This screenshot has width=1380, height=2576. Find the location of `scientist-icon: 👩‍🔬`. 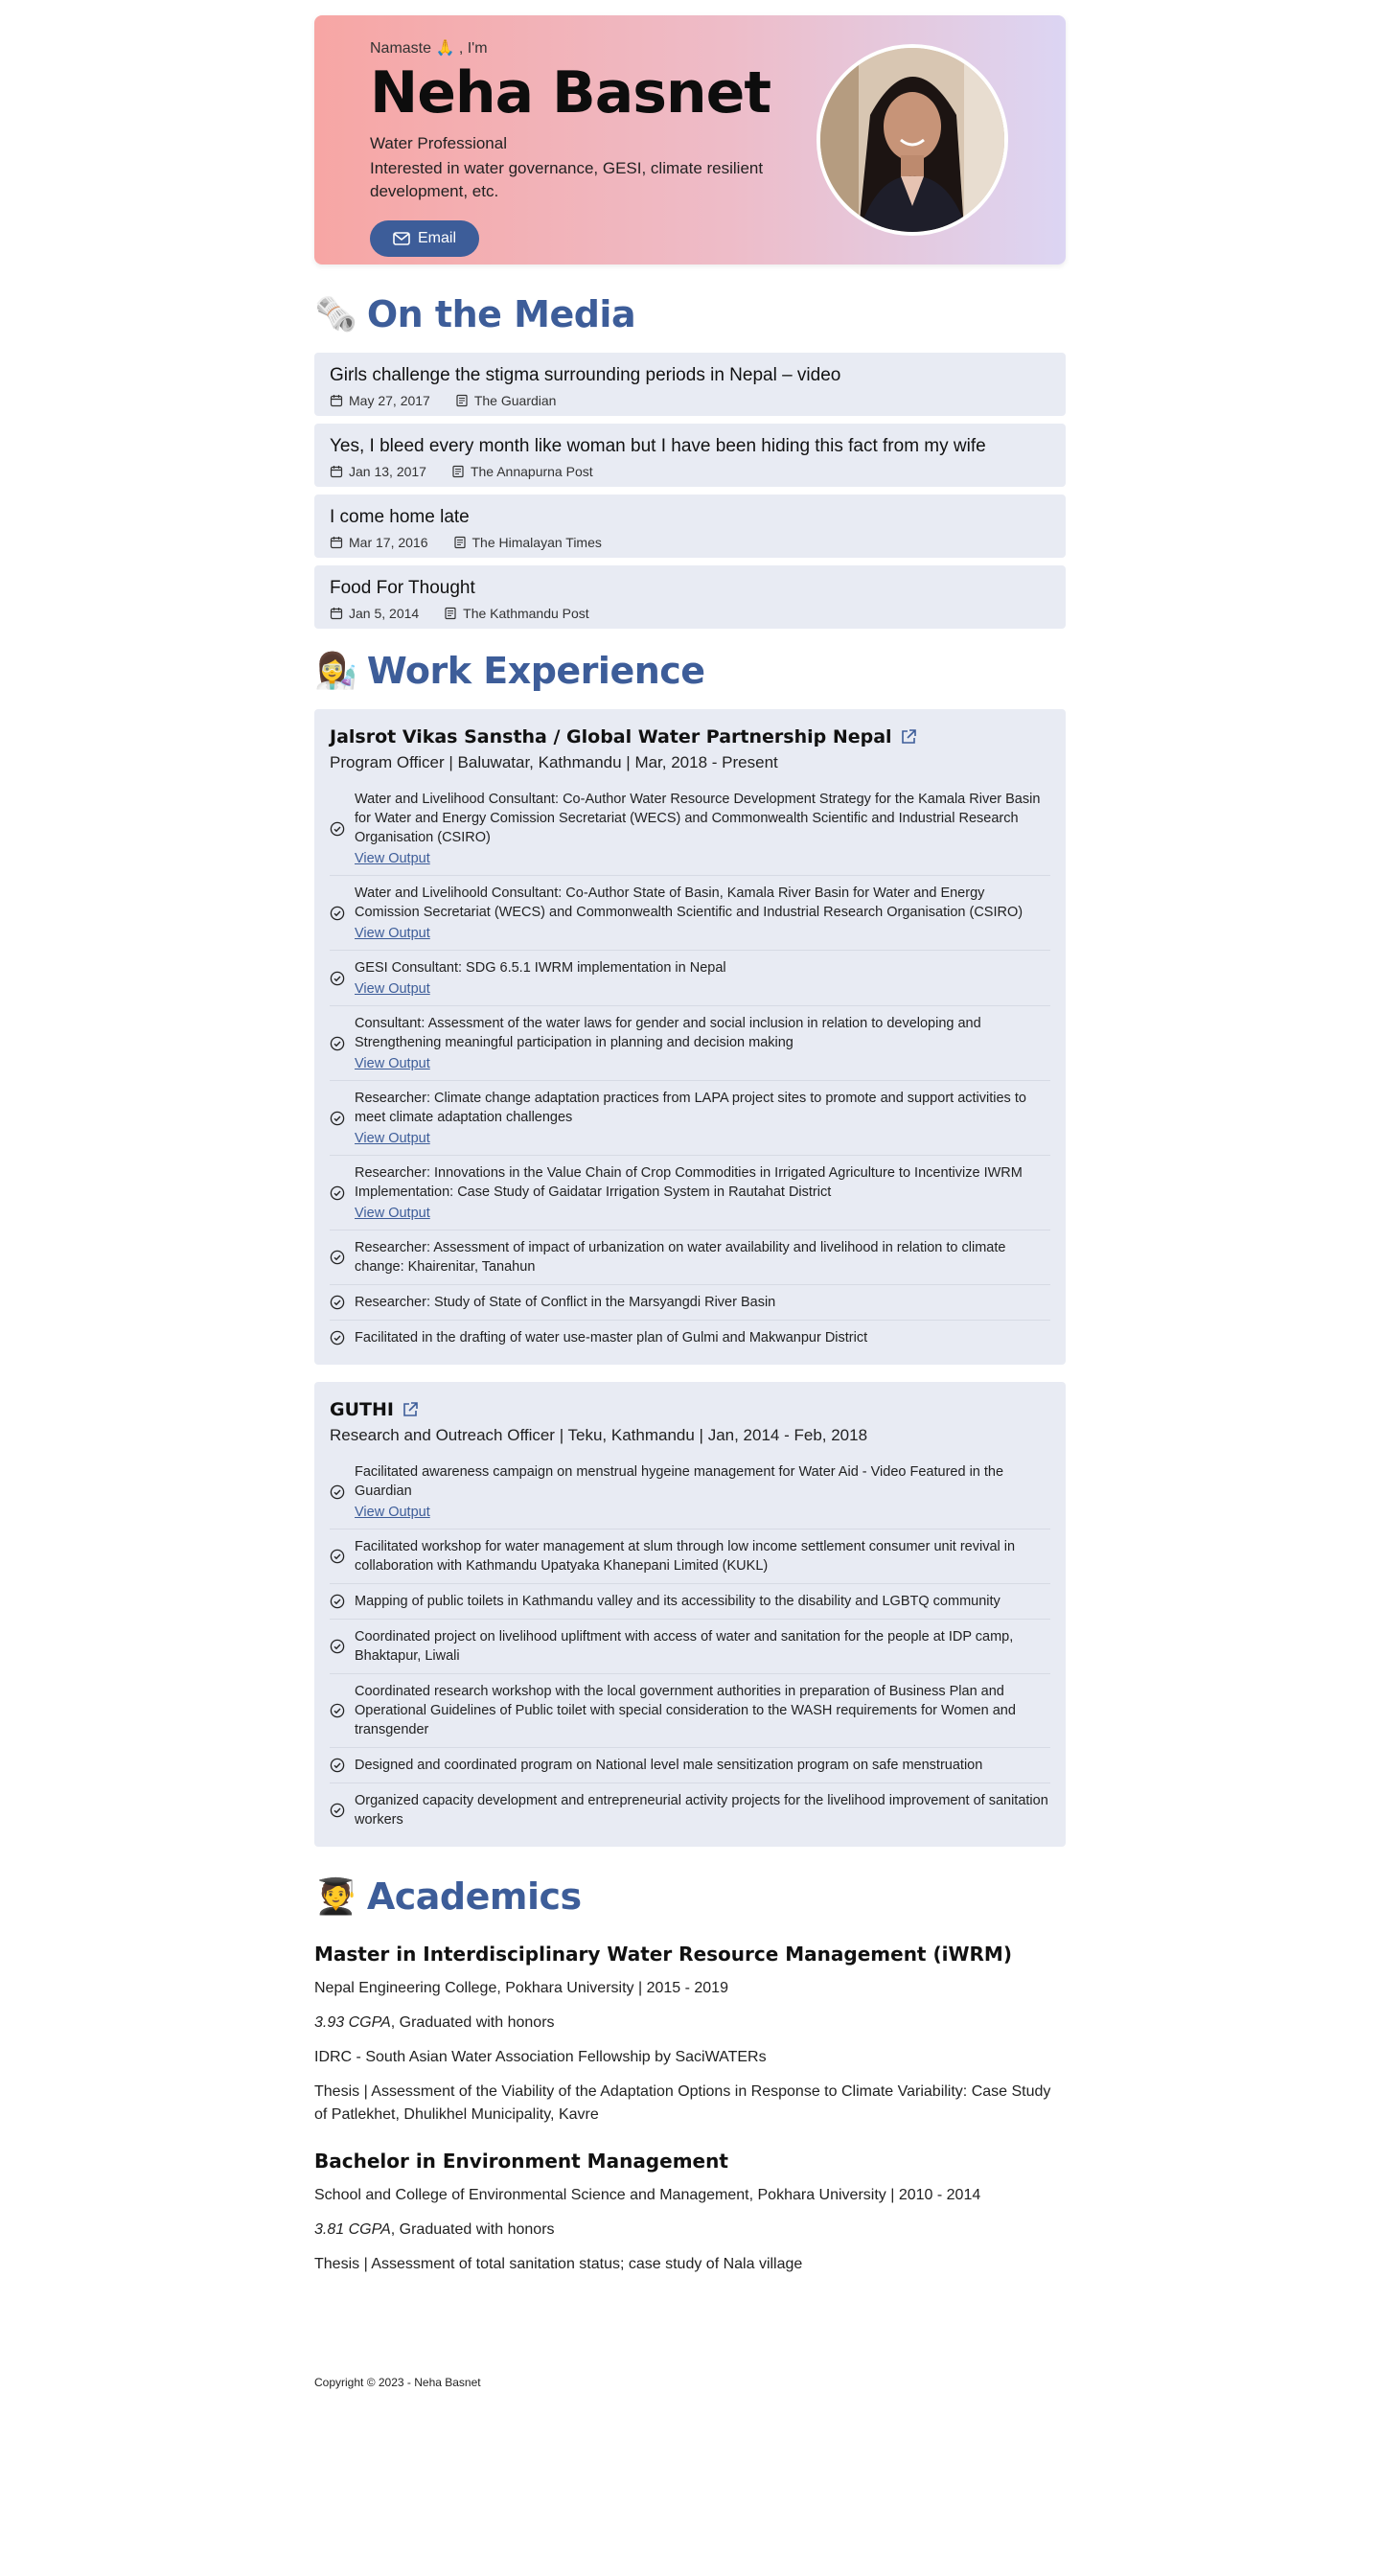

scientist-icon: 👩‍🔬 is located at coordinates (335, 670).